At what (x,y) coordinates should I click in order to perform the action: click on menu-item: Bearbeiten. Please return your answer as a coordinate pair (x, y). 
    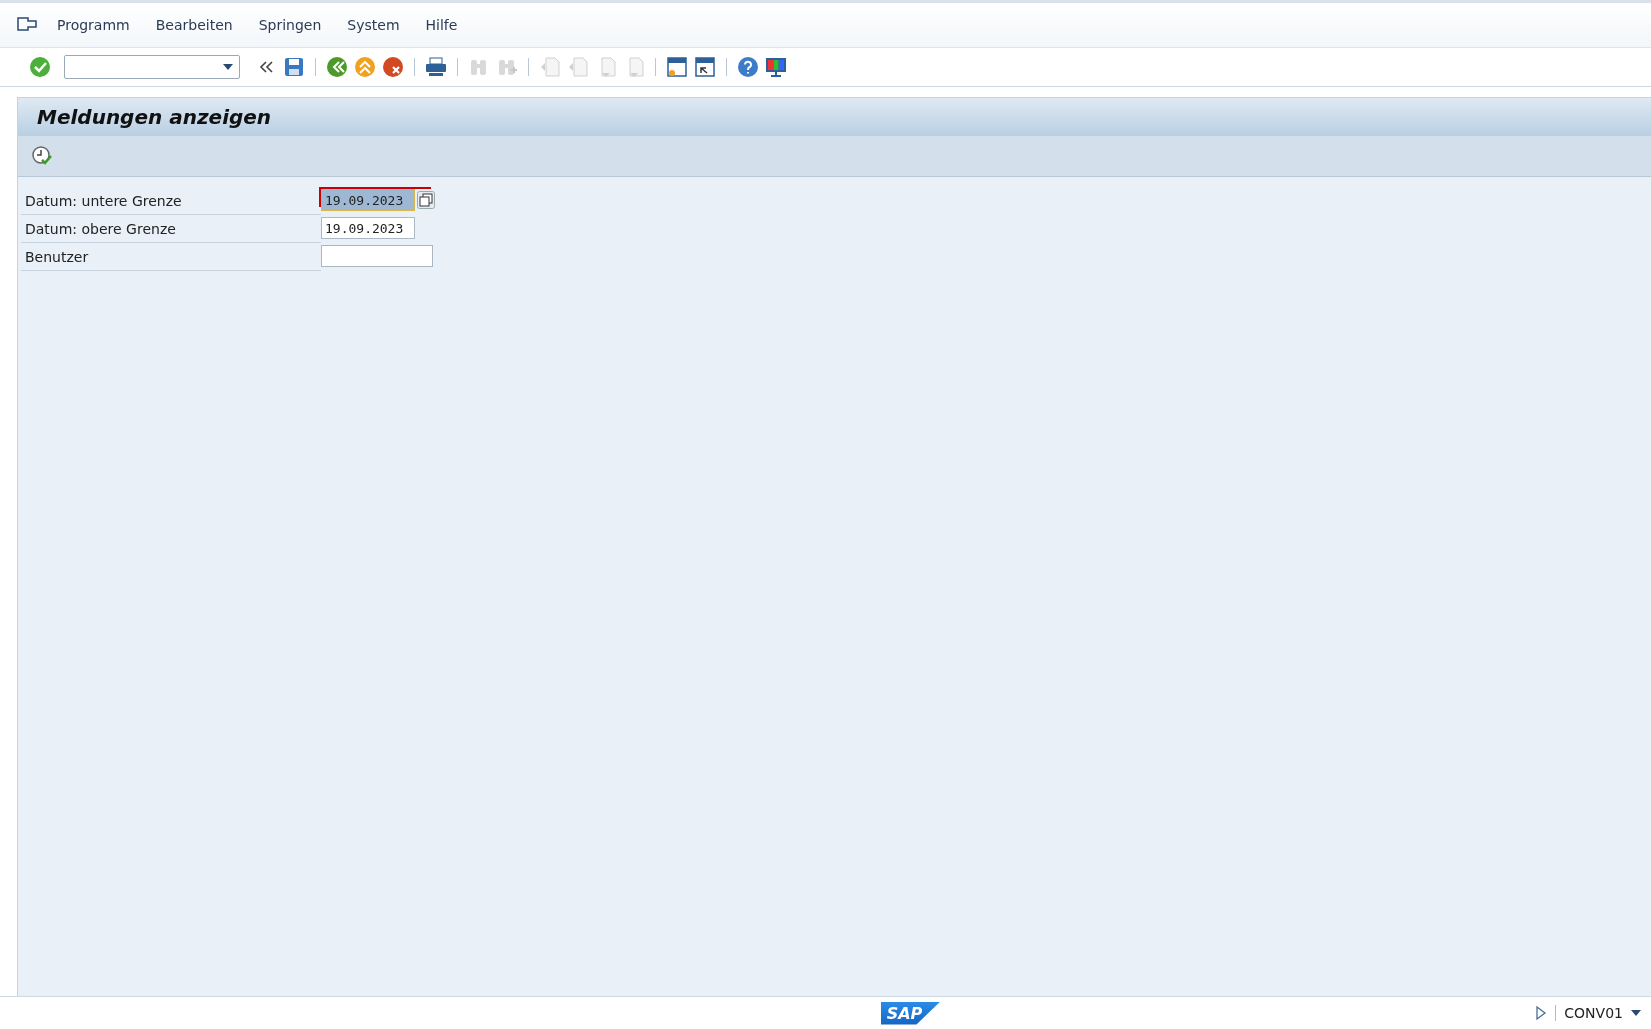
    Looking at the image, I should click on (194, 25).